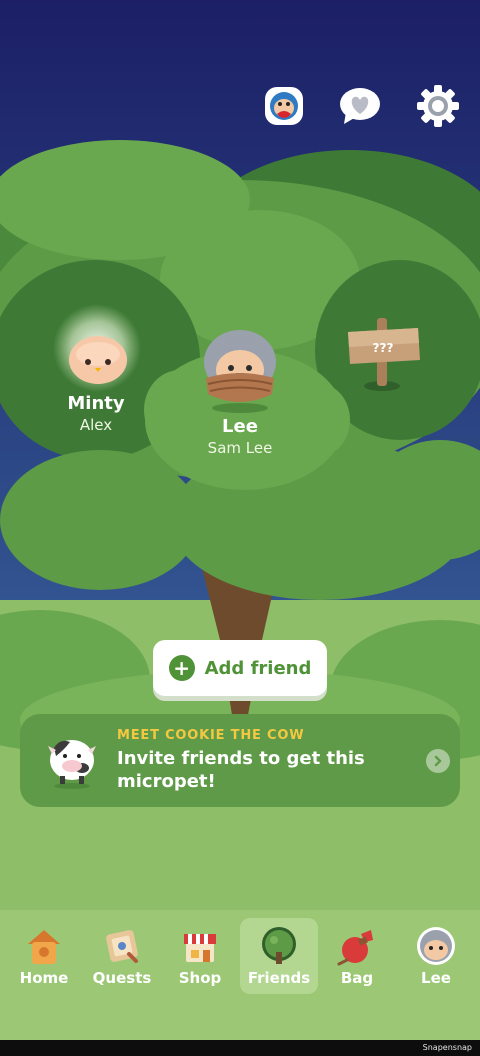  What do you see at coordinates (383, 348) in the screenshot?
I see `mystery-sign-label: ???` at bounding box center [383, 348].